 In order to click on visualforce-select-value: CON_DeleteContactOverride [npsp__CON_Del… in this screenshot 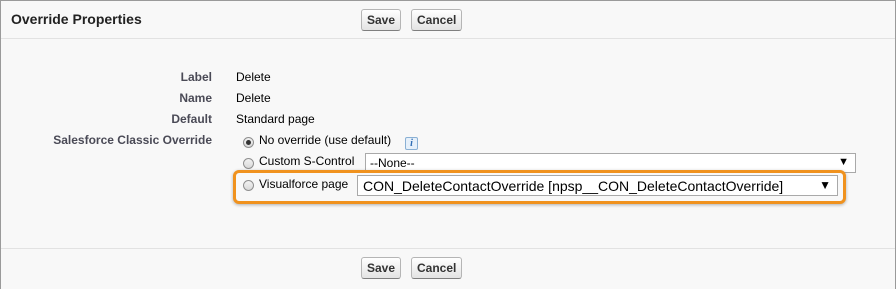, I will do `click(573, 186)`.